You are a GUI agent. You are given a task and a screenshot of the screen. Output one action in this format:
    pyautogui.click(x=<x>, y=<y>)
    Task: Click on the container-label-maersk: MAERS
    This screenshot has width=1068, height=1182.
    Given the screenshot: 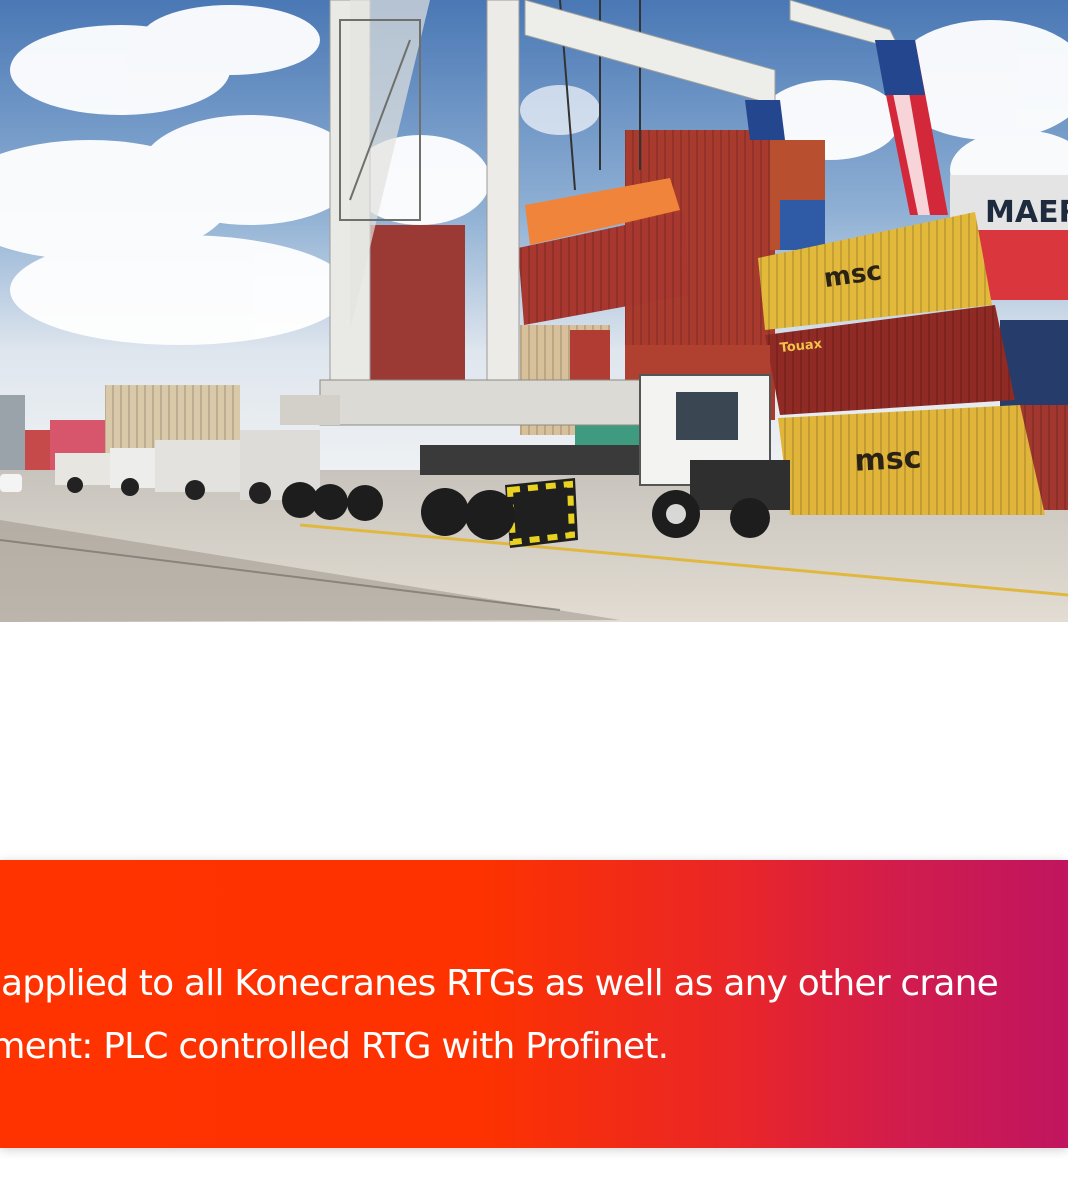 What is the action you would take?
    pyautogui.click(x=1026, y=212)
    